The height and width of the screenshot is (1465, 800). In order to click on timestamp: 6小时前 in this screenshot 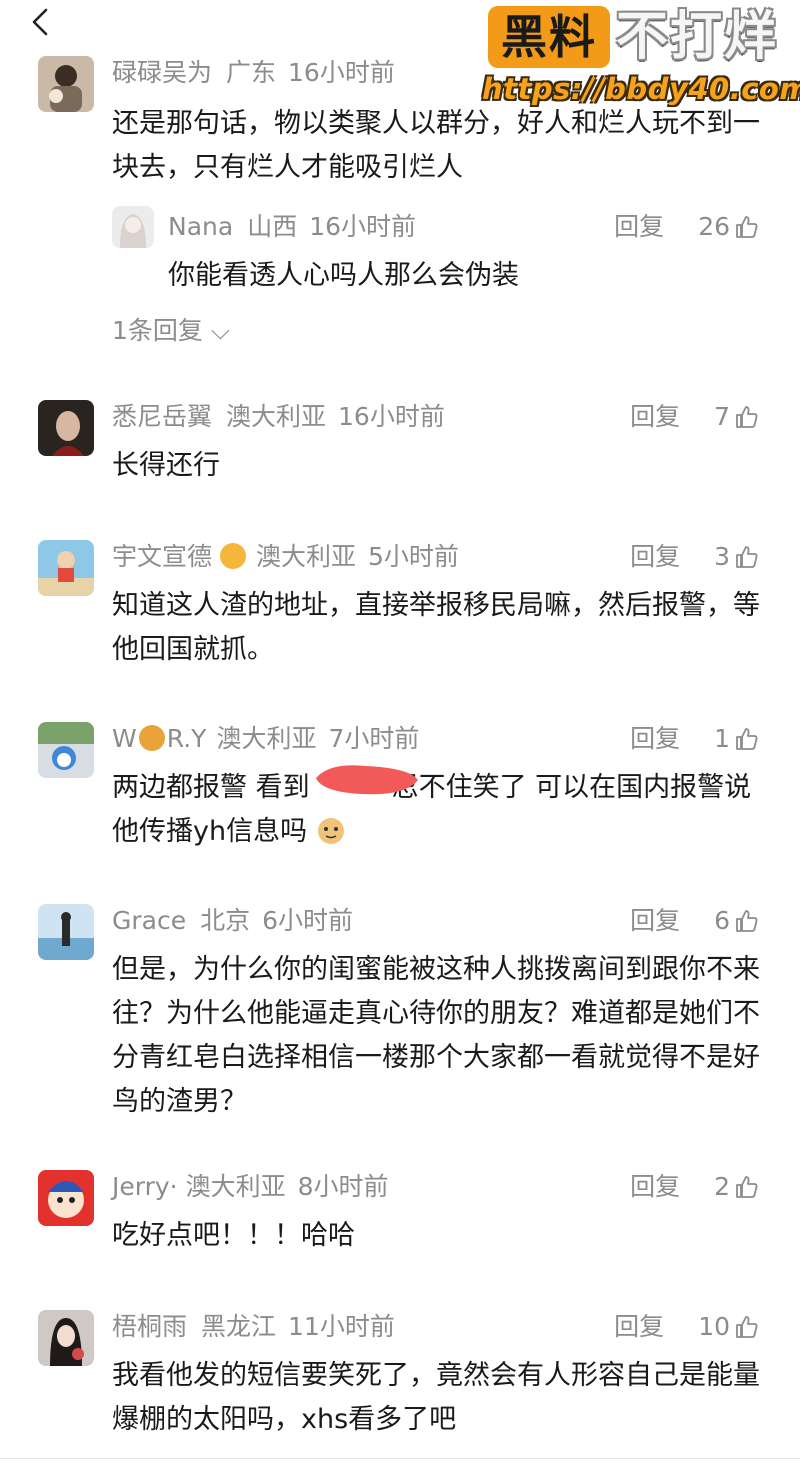, I will do `click(308, 920)`.